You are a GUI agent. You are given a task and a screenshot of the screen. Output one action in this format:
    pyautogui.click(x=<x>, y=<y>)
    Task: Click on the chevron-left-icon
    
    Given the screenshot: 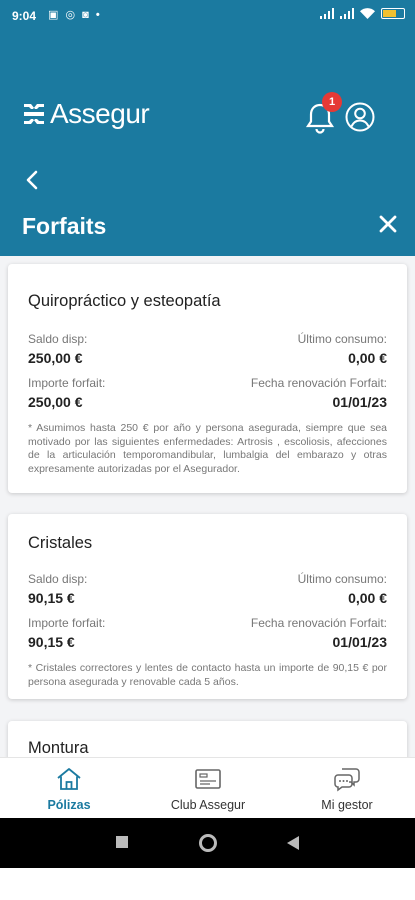 What is the action you would take?
    pyautogui.click(x=32, y=180)
    